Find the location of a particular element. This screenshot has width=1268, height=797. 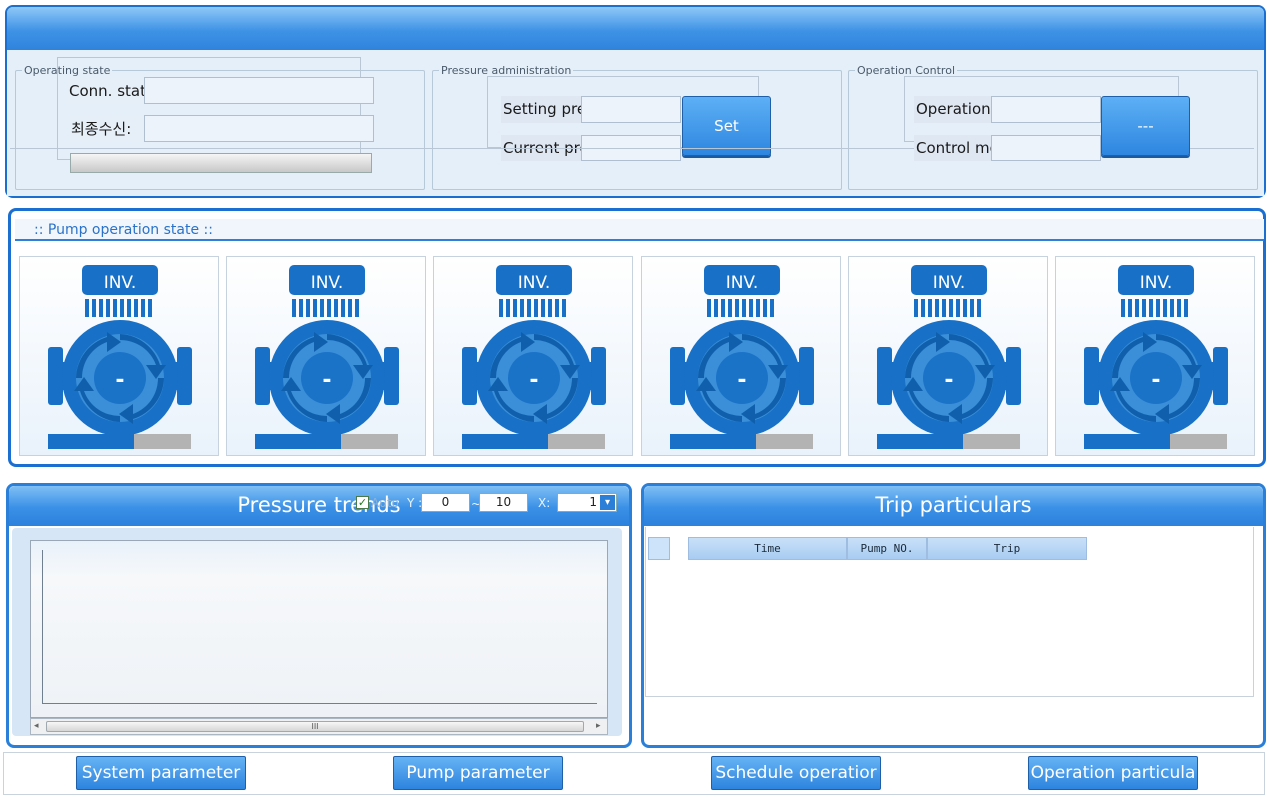

operation-particulars-button: Operation particula is located at coordinates (1113, 773).